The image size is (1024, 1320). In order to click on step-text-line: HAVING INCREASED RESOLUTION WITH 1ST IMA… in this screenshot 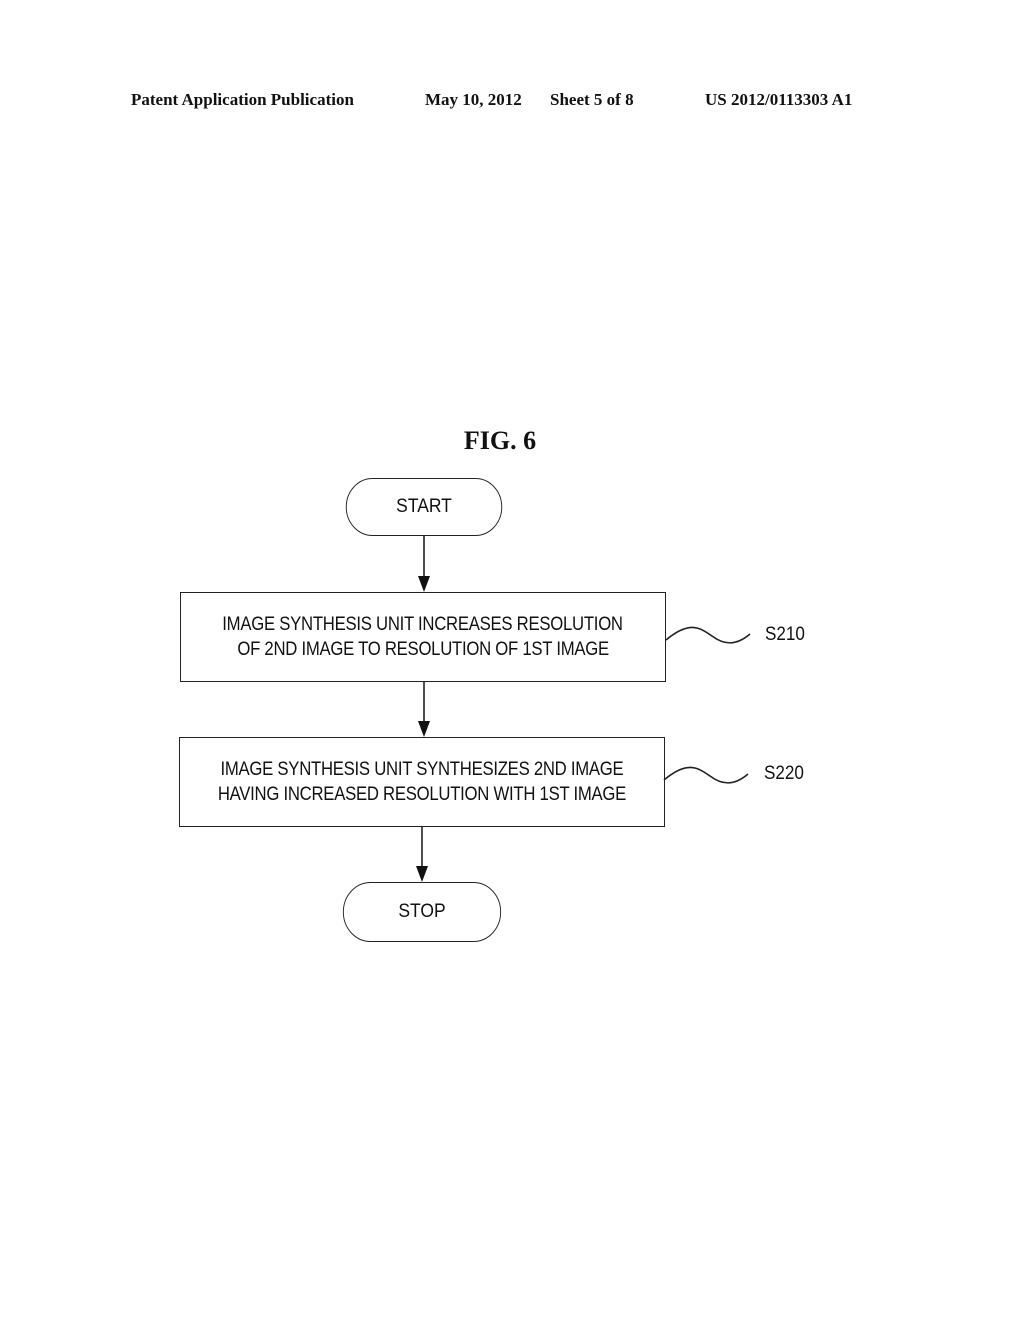, I will do `click(422, 794)`.